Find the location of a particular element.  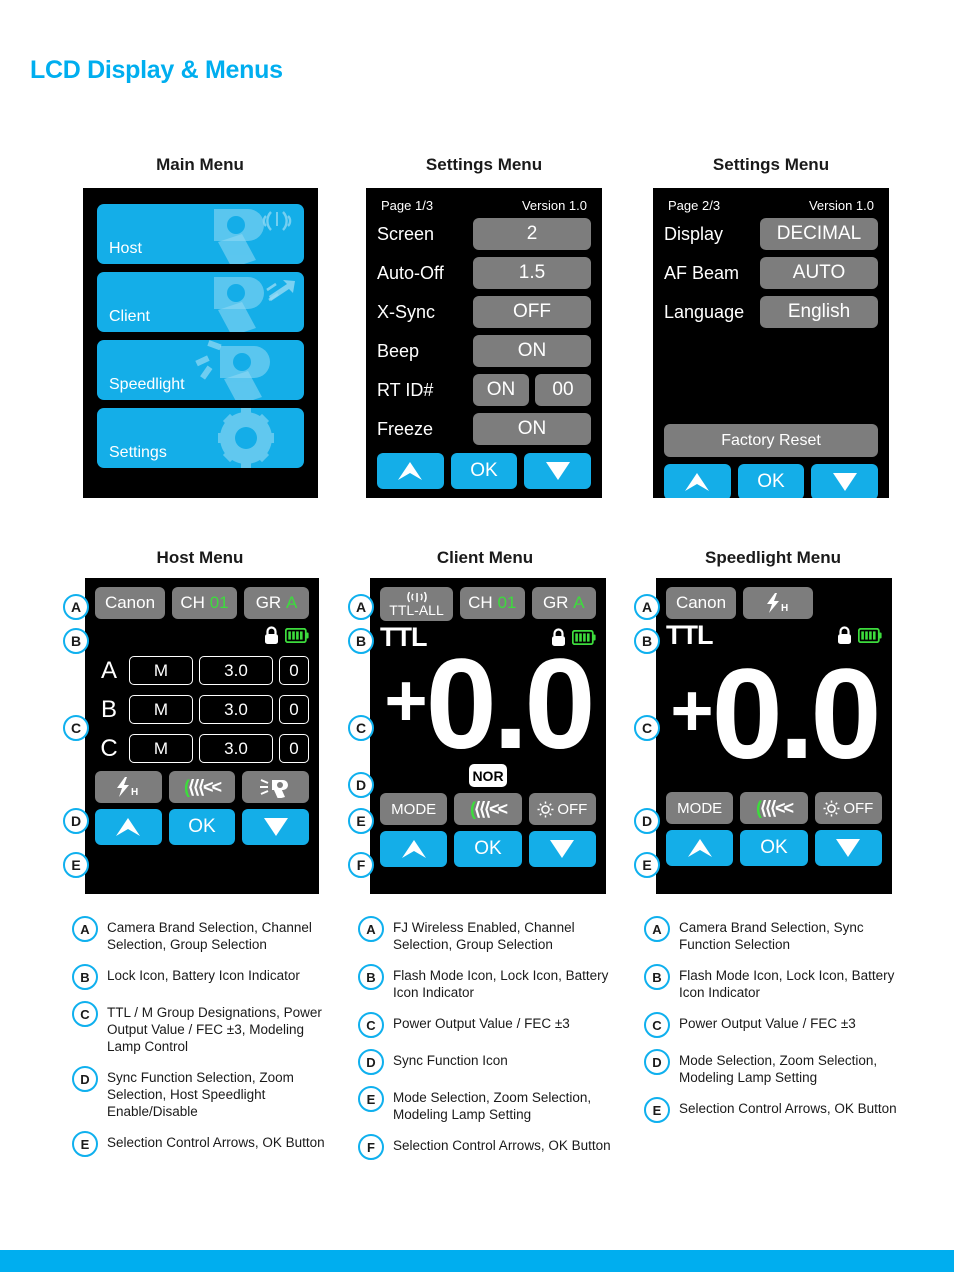

setting-label: Screen is located at coordinates (406, 233).